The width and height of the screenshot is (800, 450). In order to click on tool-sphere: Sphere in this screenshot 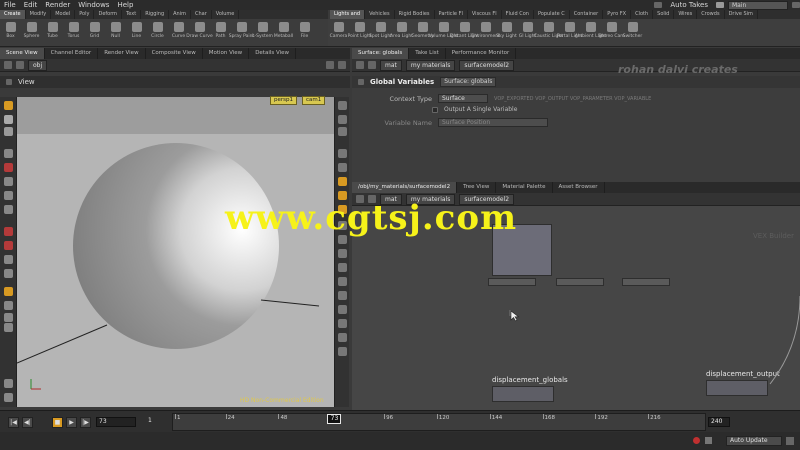, I will do `click(31, 29)`.